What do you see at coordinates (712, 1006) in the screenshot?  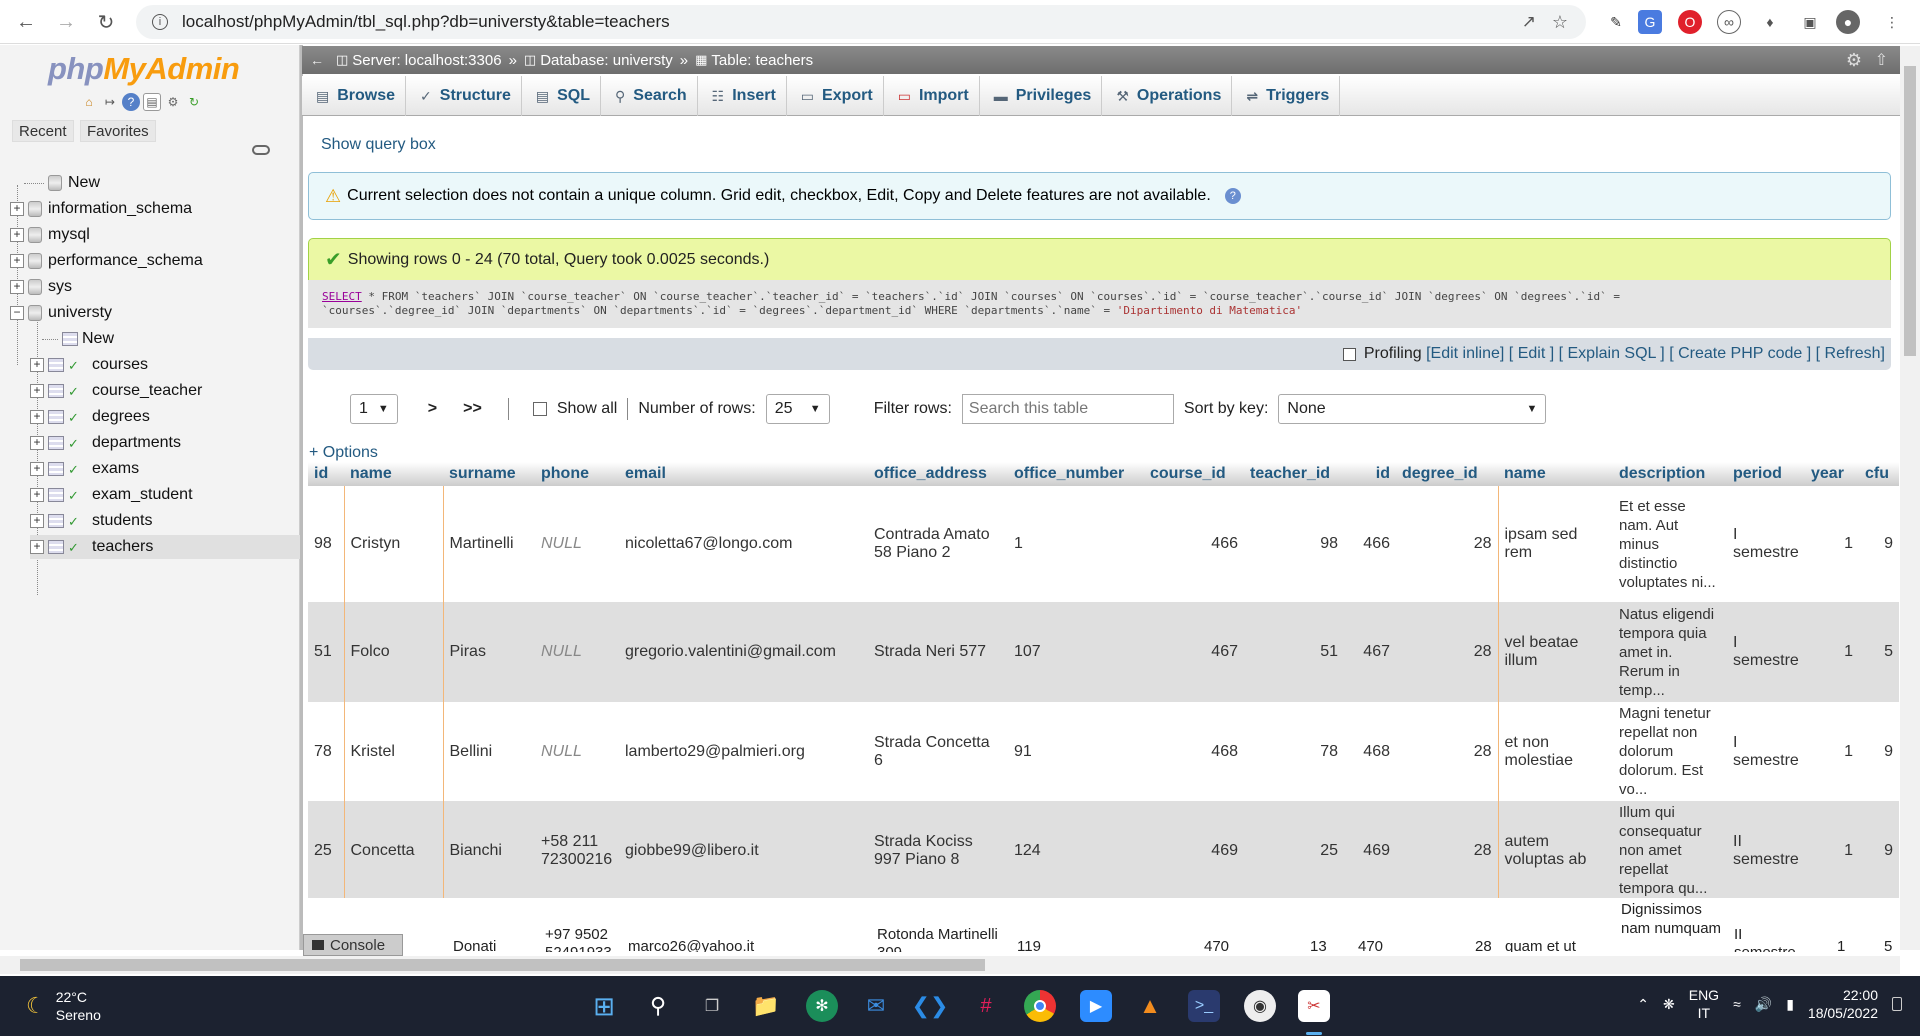 I see `task-view-icon: ❐` at bounding box center [712, 1006].